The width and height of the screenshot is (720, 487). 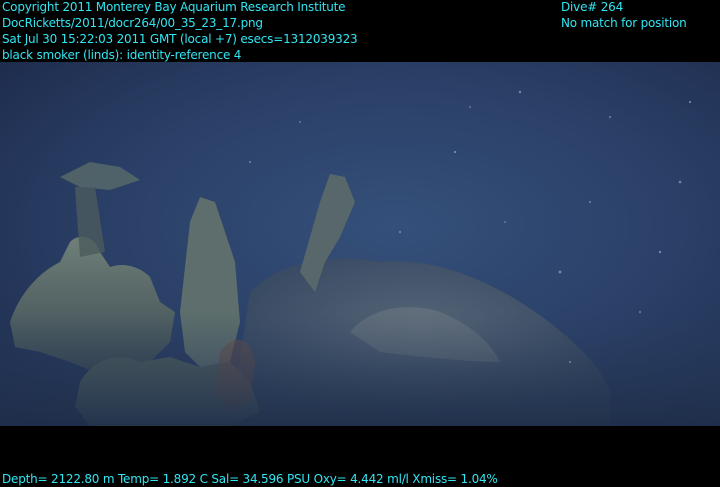 What do you see at coordinates (592, 7) in the screenshot?
I see `dive-number-text: Dive# 264` at bounding box center [592, 7].